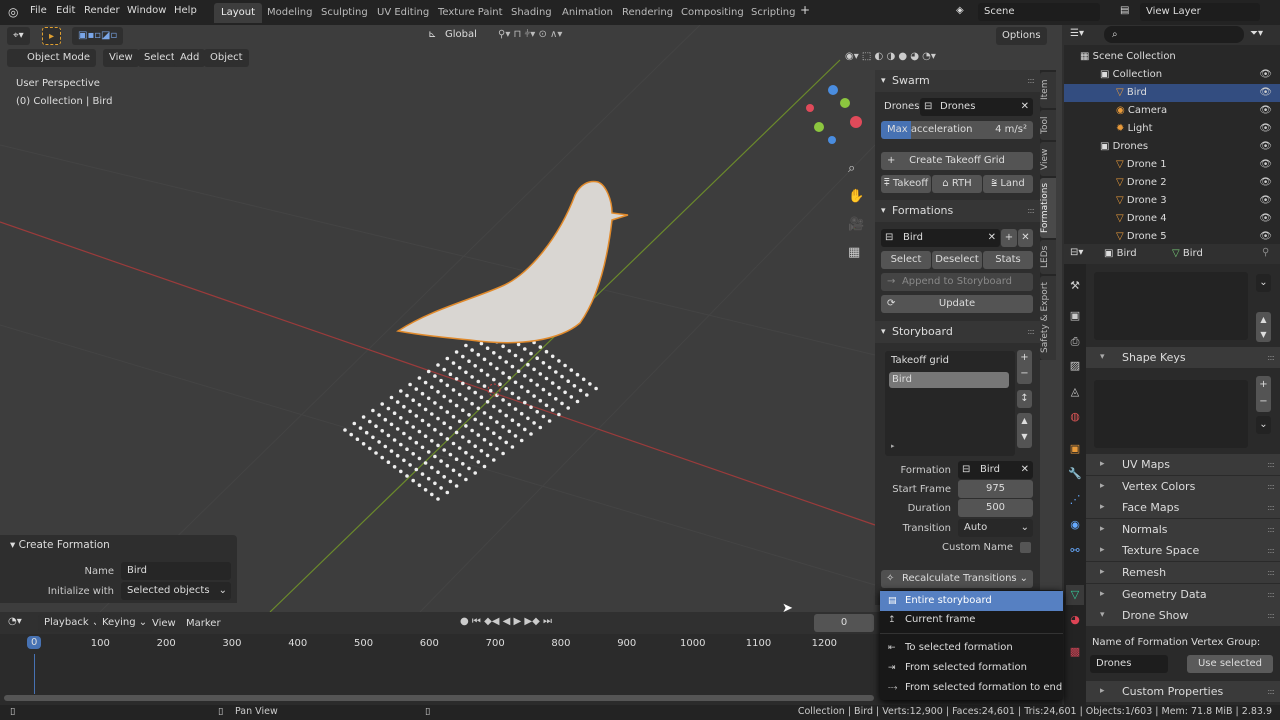 The height and width of the screenshot is (720, 1280). I want to click on tab-tool: Tool, so click(1048, 125).